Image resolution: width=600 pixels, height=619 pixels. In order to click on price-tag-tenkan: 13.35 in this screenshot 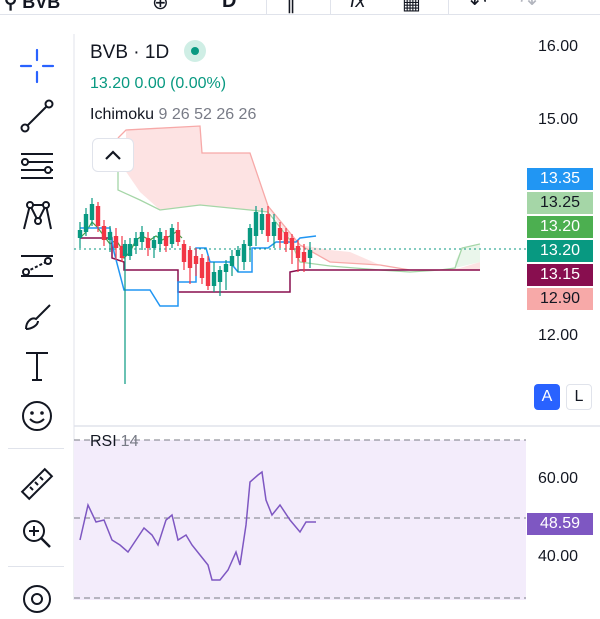, I will do `click(560, 179)`.